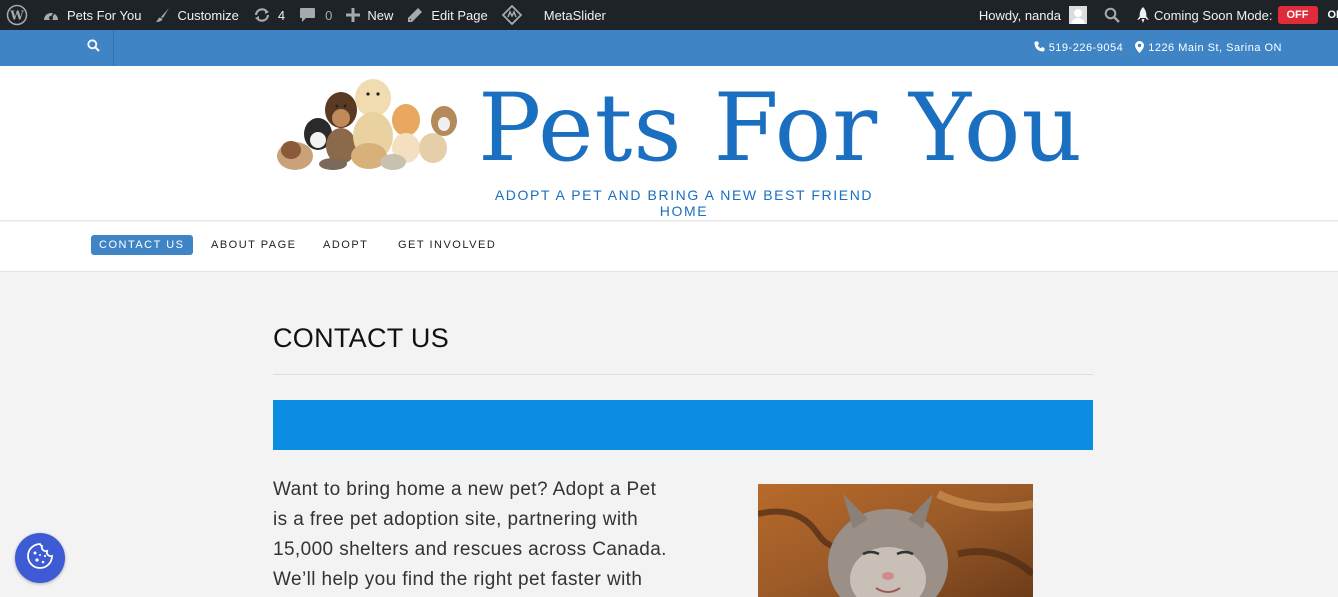 The height and width of the screenshot is (597, 1338). I want to click on coming-soon-off-badge: OFF, so click(1297, 15).